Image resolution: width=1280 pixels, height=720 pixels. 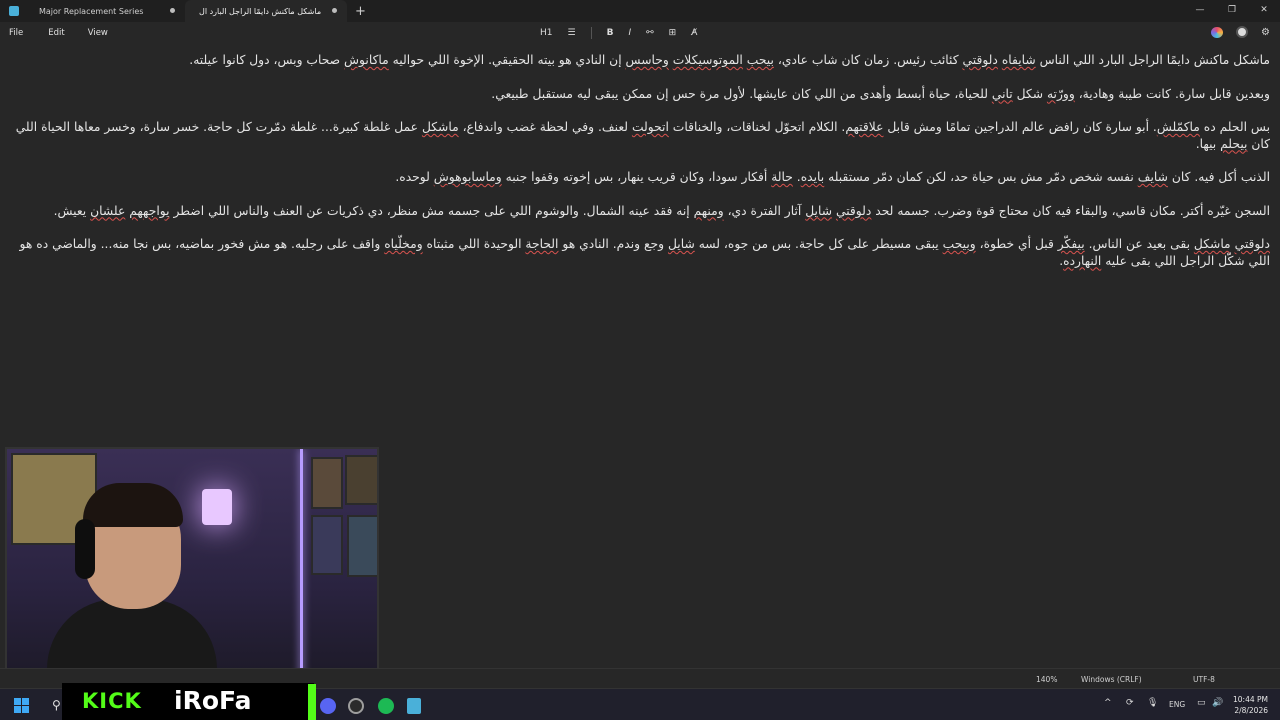 What do you see at coordinates (1217, 32) in the screenshot?
I see `copilot-icon` at bounding box center [1217, 32].